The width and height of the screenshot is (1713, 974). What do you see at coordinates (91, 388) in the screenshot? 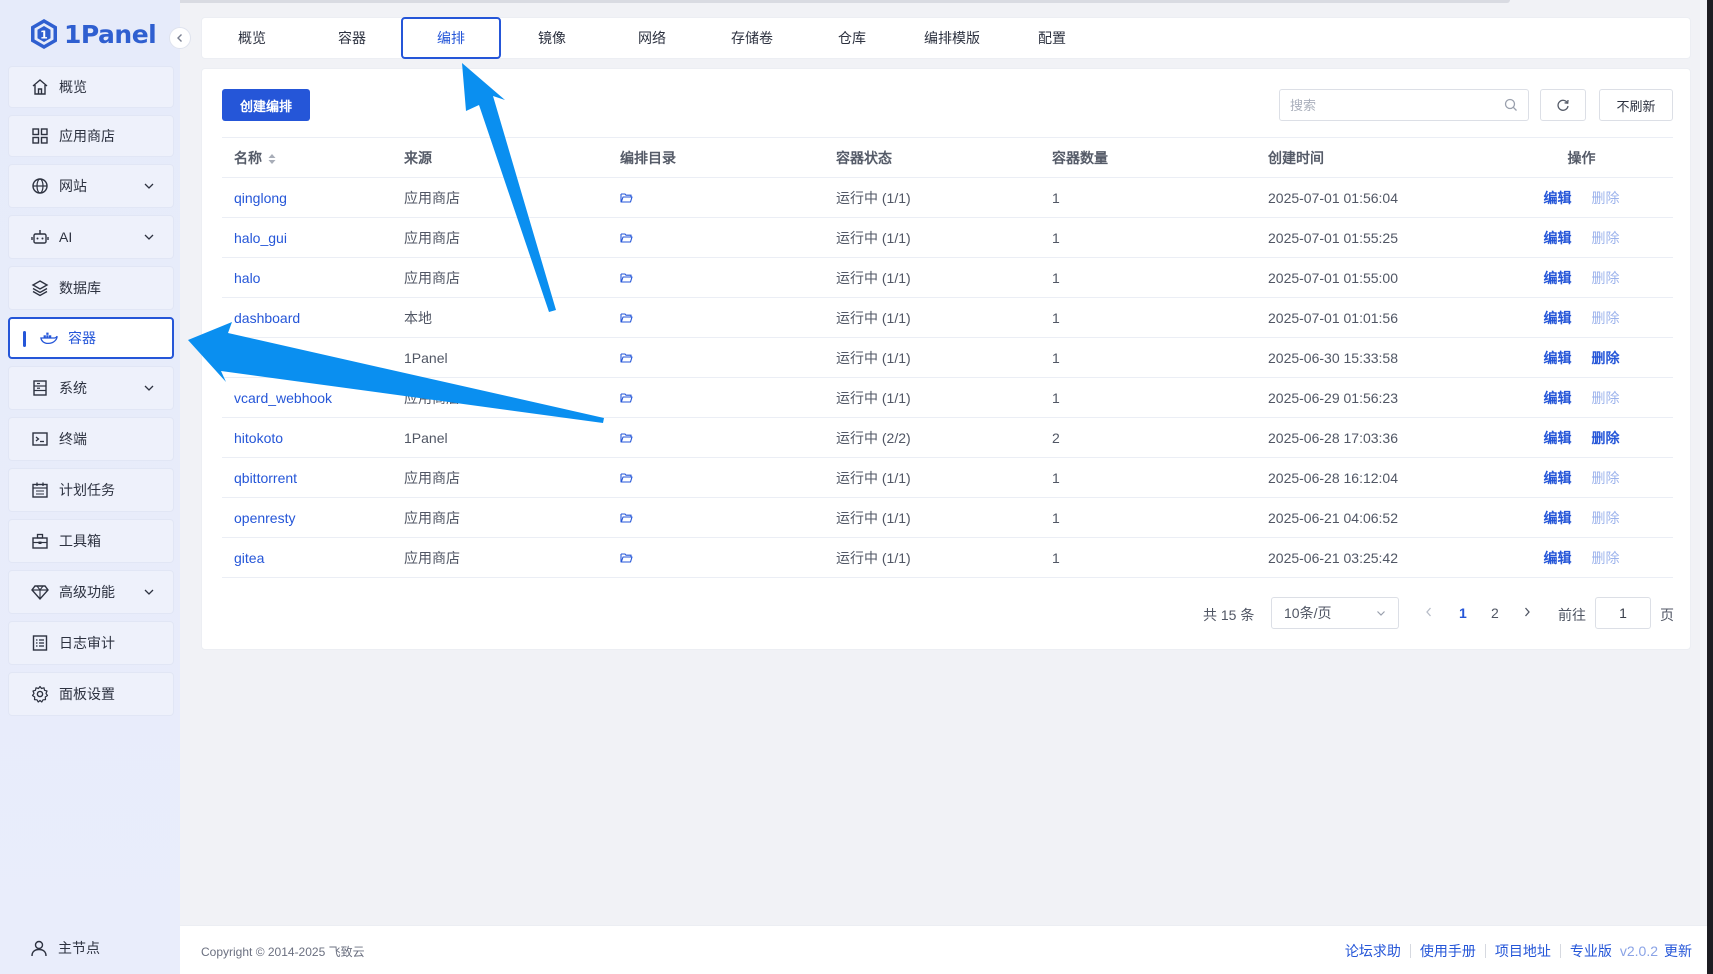
I see `sidebar-item-system: 系统` at bounding box center [91, 388].